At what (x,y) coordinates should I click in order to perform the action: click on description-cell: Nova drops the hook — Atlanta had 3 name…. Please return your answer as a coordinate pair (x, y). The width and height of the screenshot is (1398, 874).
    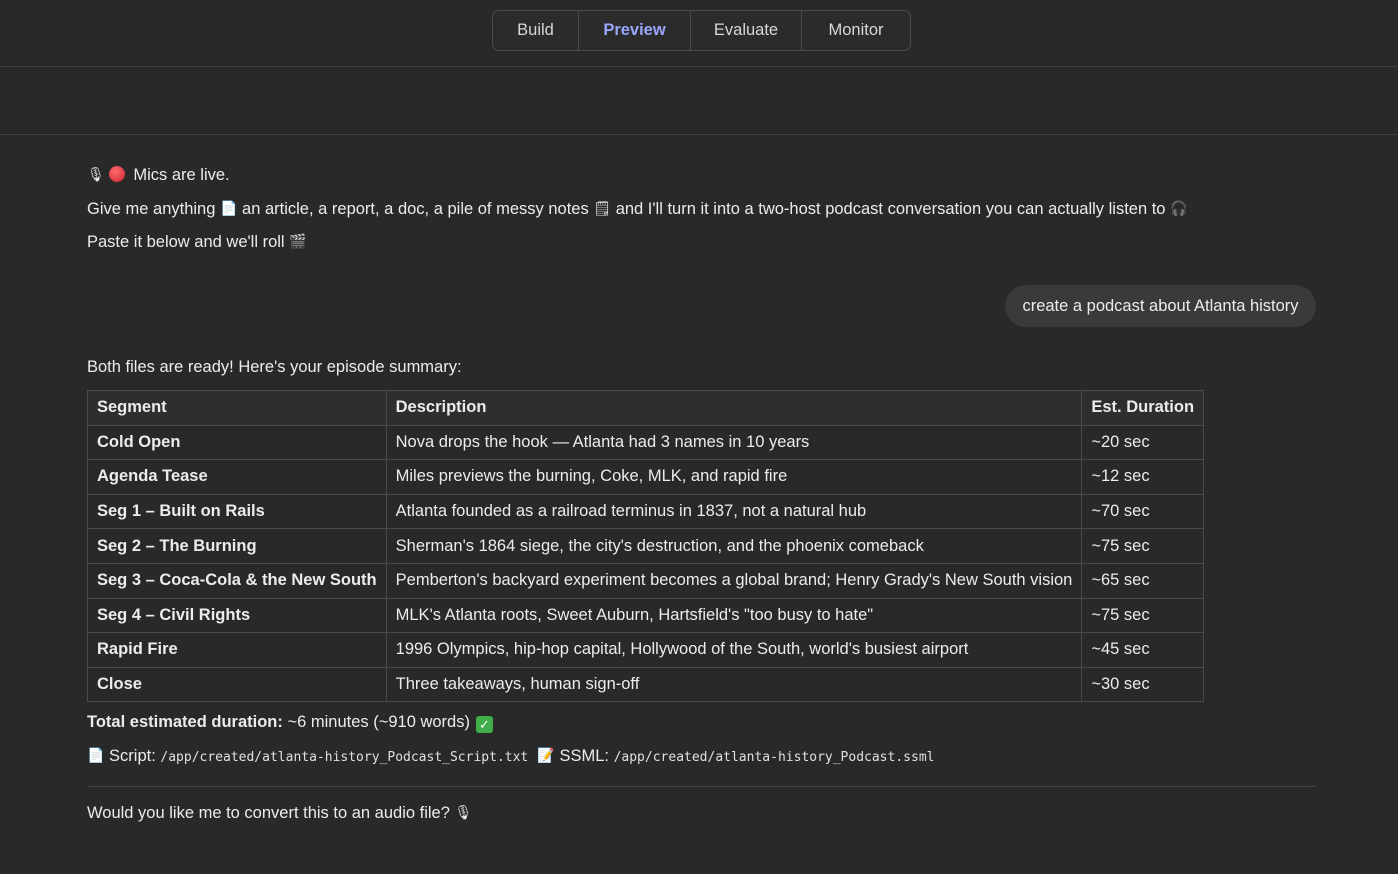
    Looking at the image, I should click on (734, 442).